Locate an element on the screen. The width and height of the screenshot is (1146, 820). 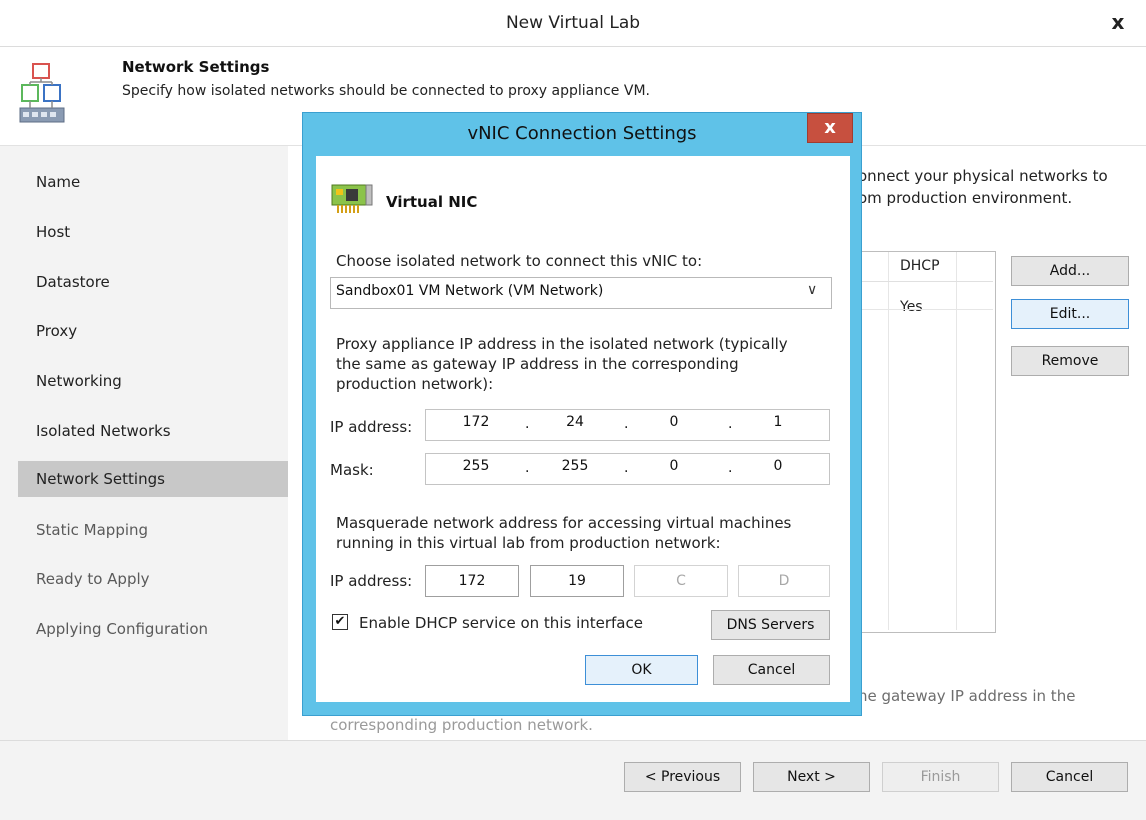
sidebar-item-datastore: Datastore is located at coordinates (73, 282).